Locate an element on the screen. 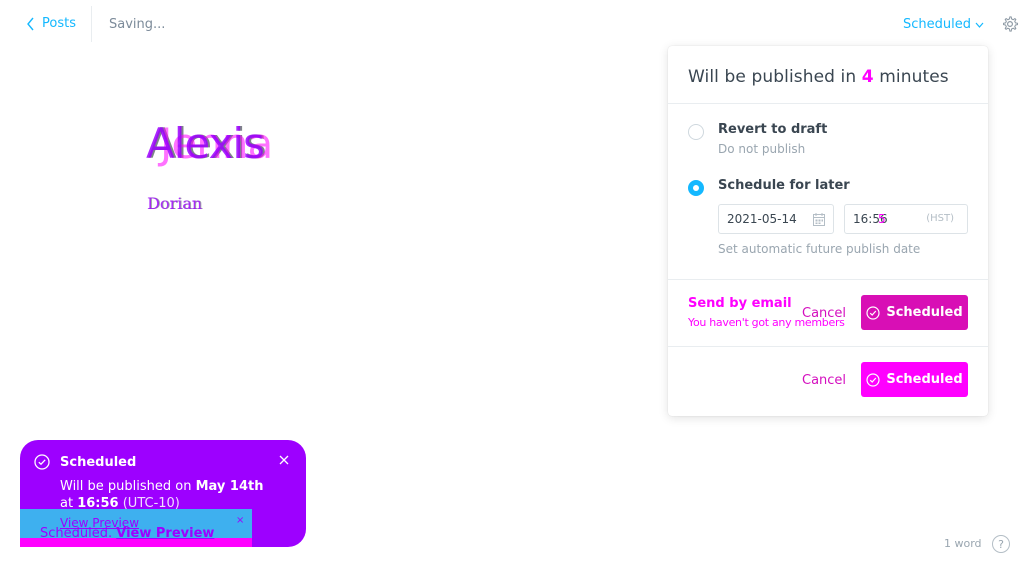 This screenshot has height=576, width=1034. schedule-description: Set automatic future publish date is located at coordinates (819, 249).